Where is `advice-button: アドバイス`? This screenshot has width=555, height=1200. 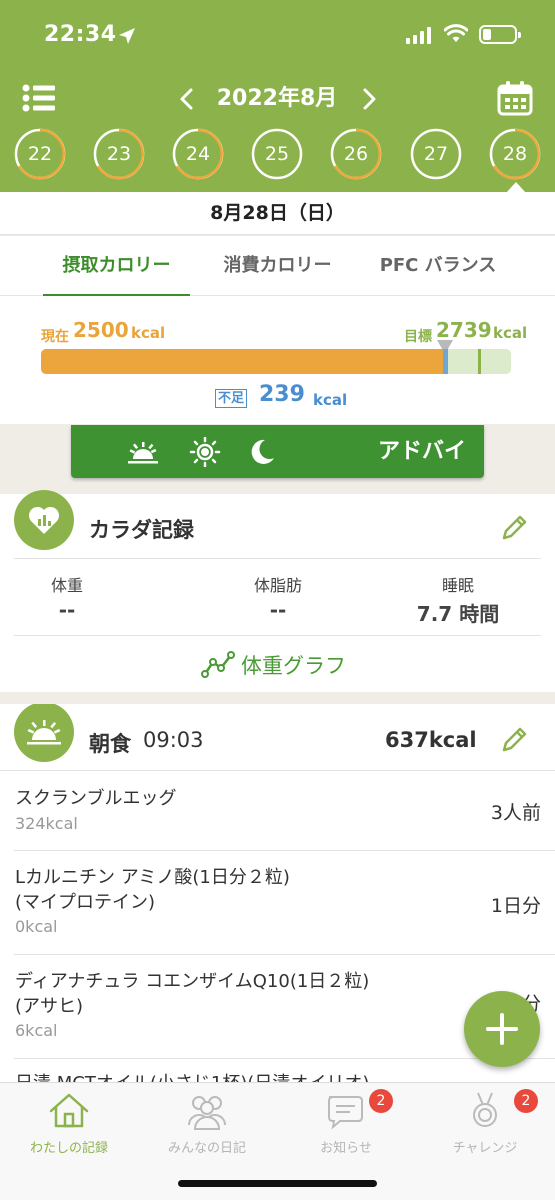 advice-button: アドバイス is located at coordinates (277, 471).